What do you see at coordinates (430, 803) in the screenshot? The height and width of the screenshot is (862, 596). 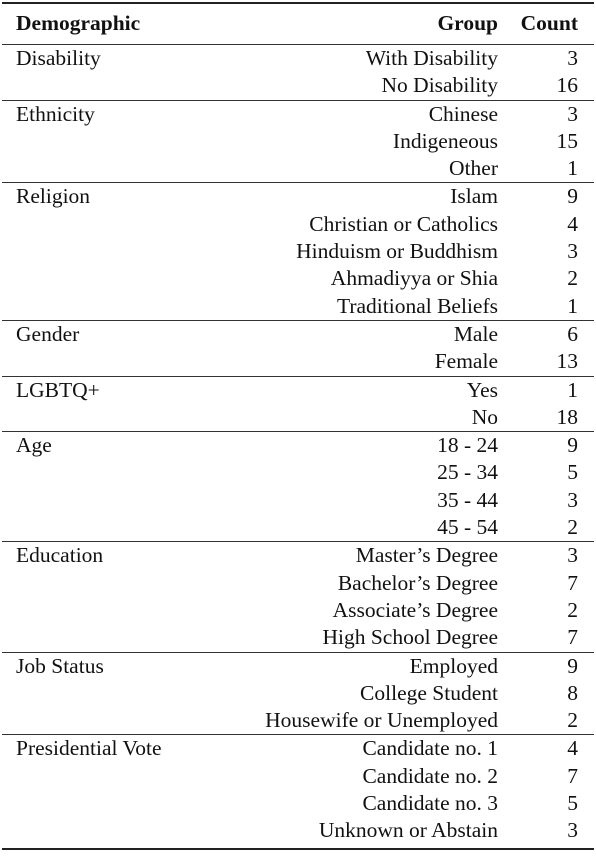 I see `group-cell: Candidate no. 3` at bounding box center [430, 803].